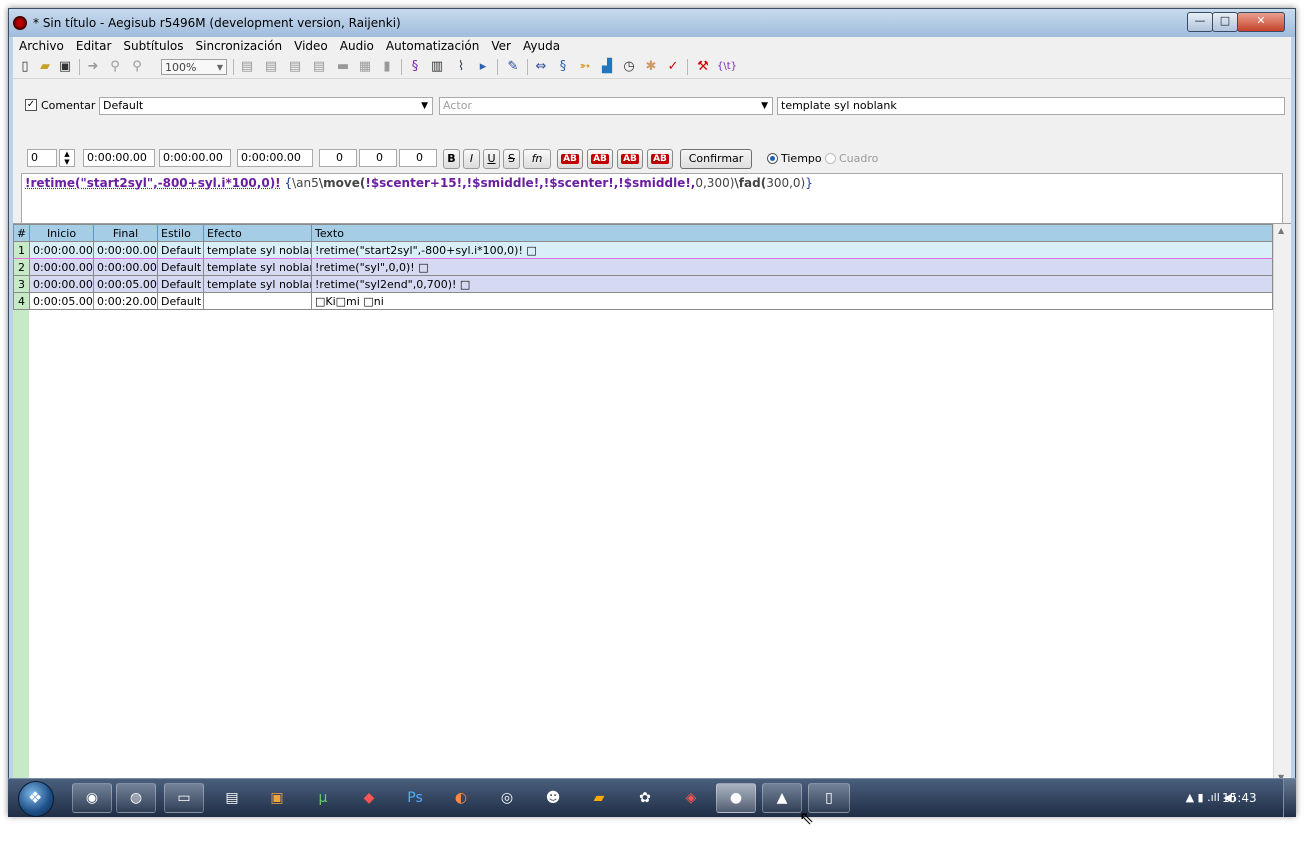  Describe the element at coordinates (1261, 22) in the screenshot. I see `close-button: ✕` at that location.